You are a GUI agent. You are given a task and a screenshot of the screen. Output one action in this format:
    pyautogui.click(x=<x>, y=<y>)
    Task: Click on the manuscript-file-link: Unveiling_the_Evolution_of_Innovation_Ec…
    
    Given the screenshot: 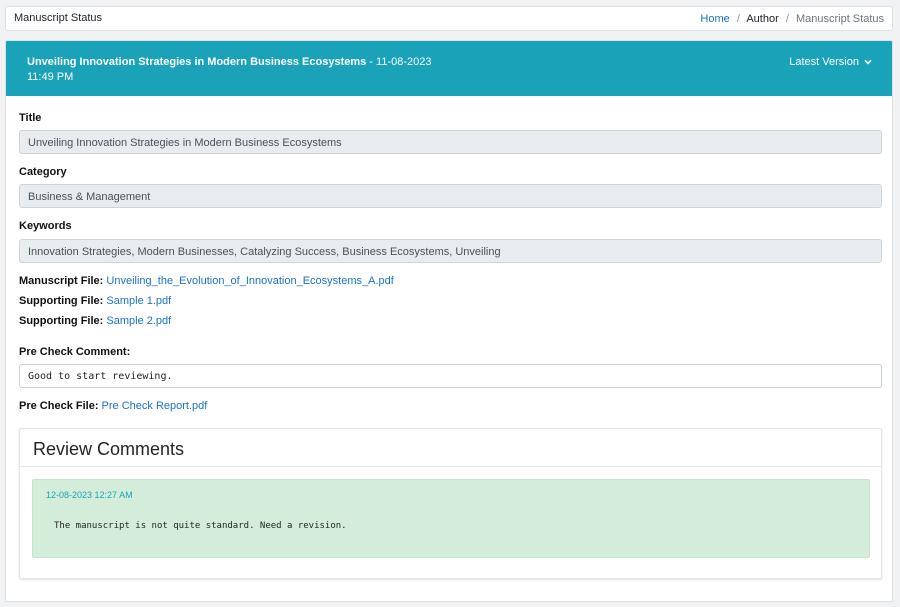 What is the action you would take?
    pyautogui.click(x=249, y=281)
    